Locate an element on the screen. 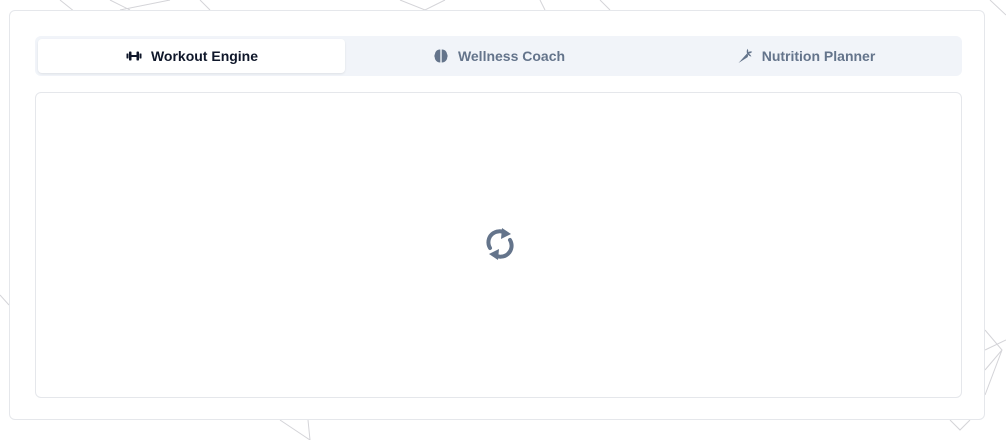 The image size is (1006, 440). tab-wellness-coach: Wellness Coach is located at coordinates (498, 56).